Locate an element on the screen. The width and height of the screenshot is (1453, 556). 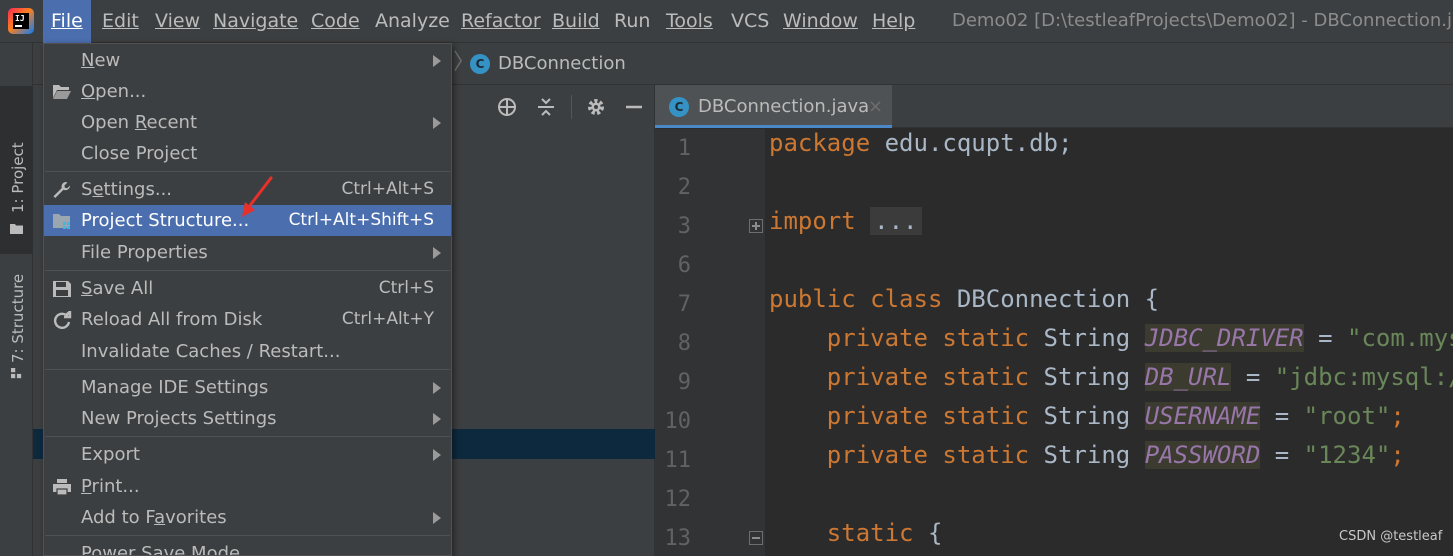
menu-item-export: Export is located at coordinates (247, 454).